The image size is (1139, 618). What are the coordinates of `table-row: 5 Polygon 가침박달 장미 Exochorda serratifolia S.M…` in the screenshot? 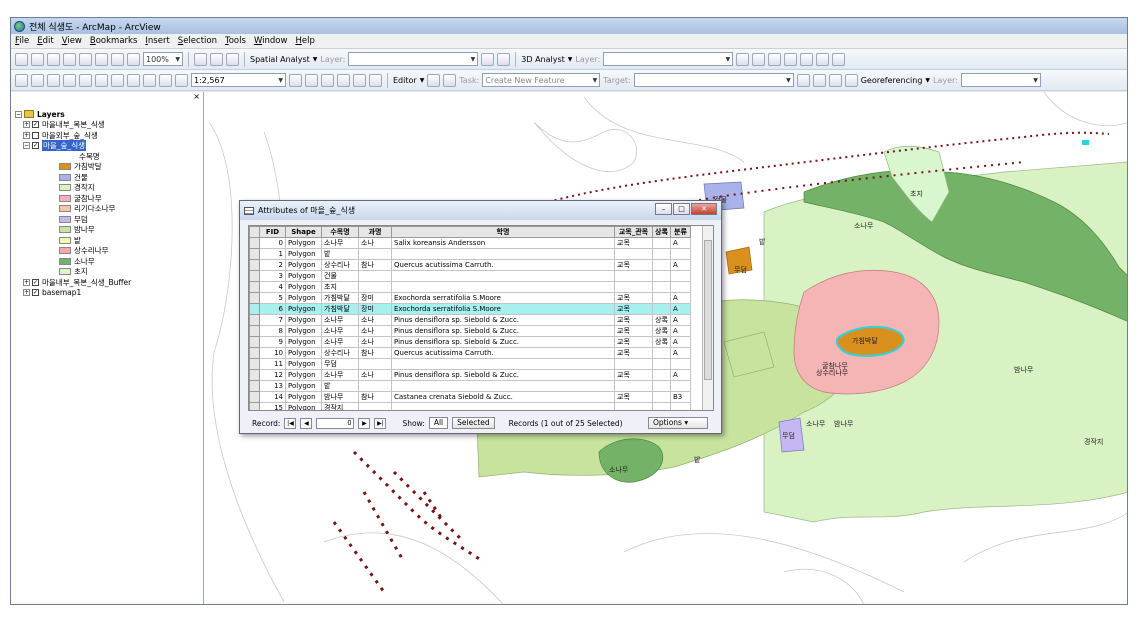 It's located at (470, 298).